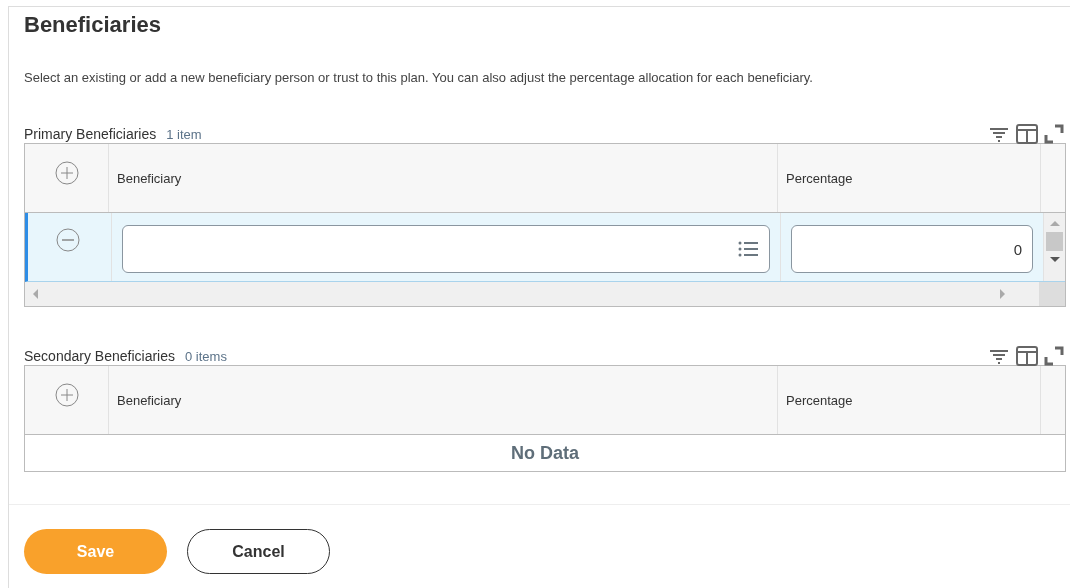 This screenshot has width=1070, height=588. Describe the element at coordinates (206, 356) in the screenshot. I see `item-count: 0 items` at that location.